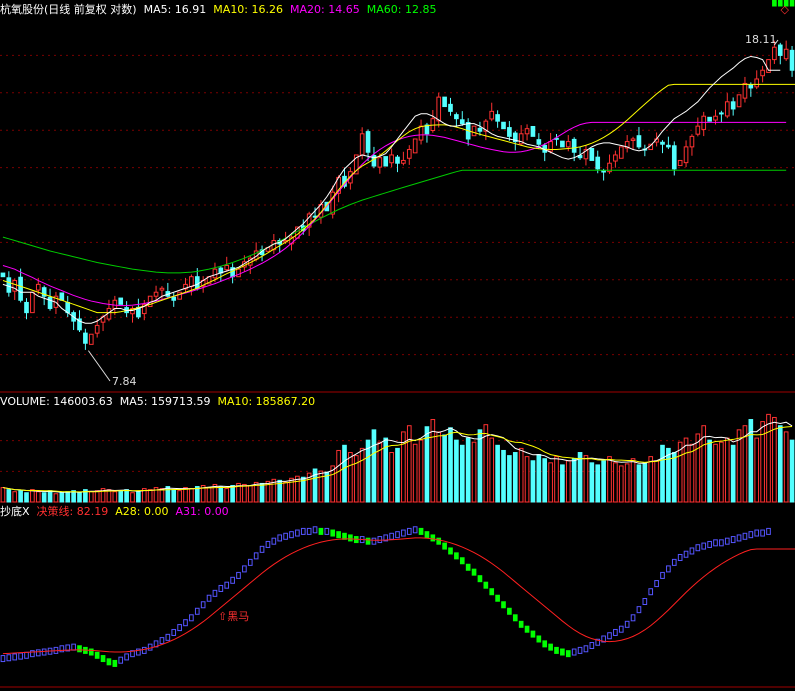 This screenshot has width=795, height=691. Describe the element at coordinates (401, 9) in the screenshot. I see `ma60-legend: MA60: 12.85` at that location.